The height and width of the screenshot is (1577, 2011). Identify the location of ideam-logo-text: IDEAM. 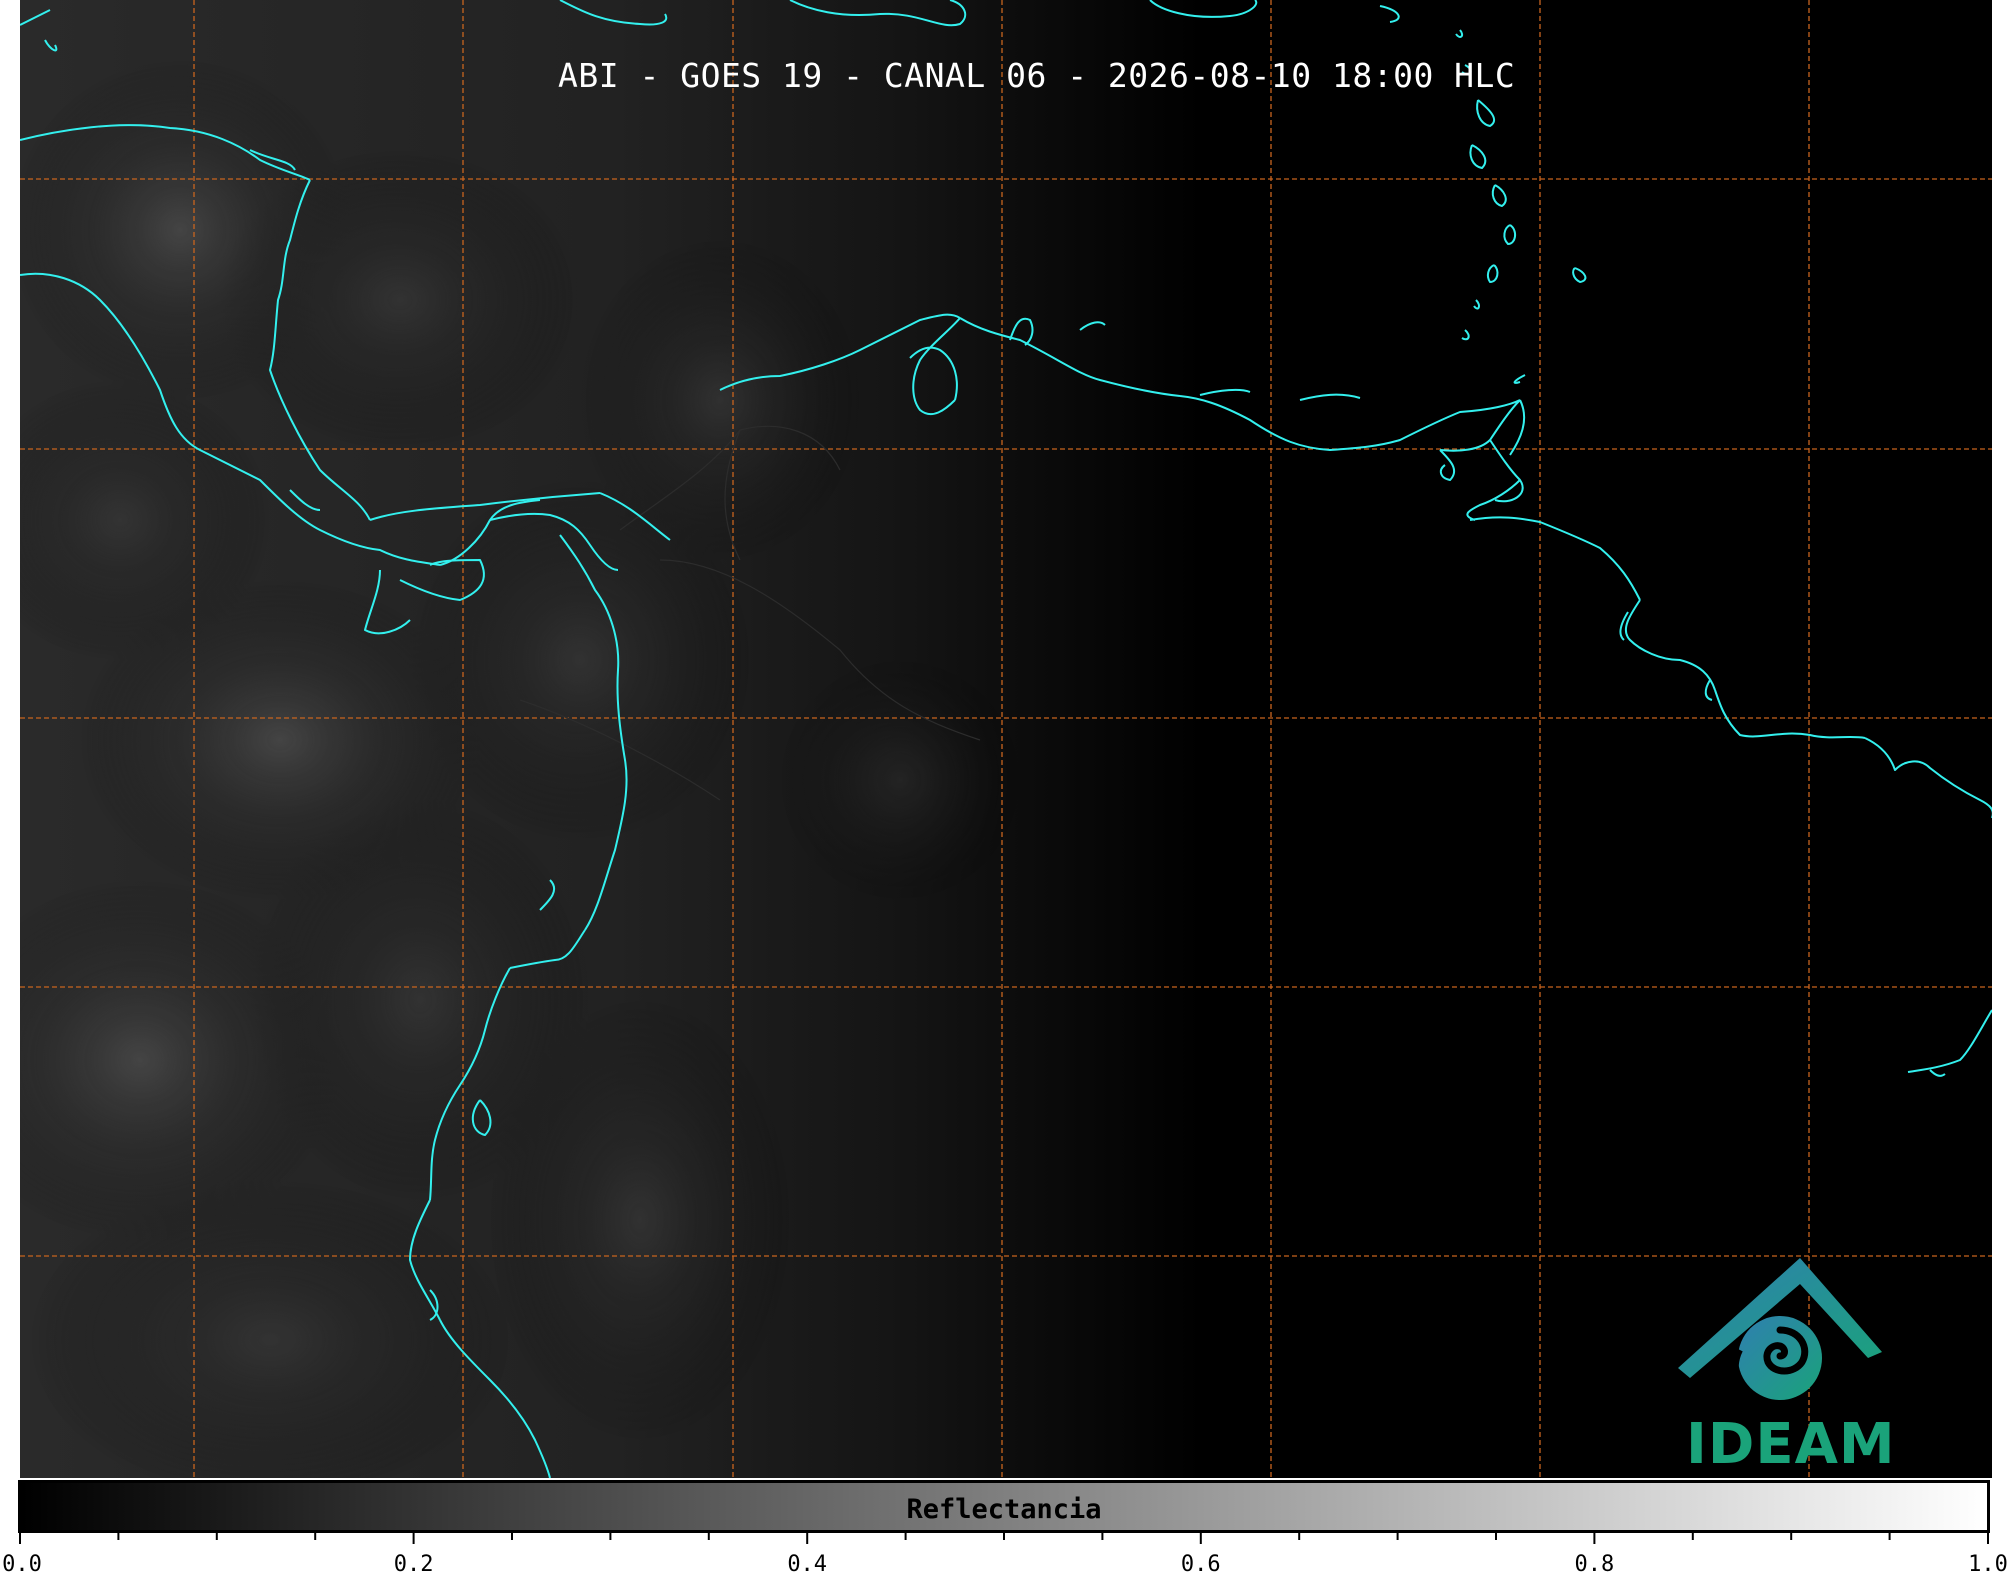
(1791, 1444).